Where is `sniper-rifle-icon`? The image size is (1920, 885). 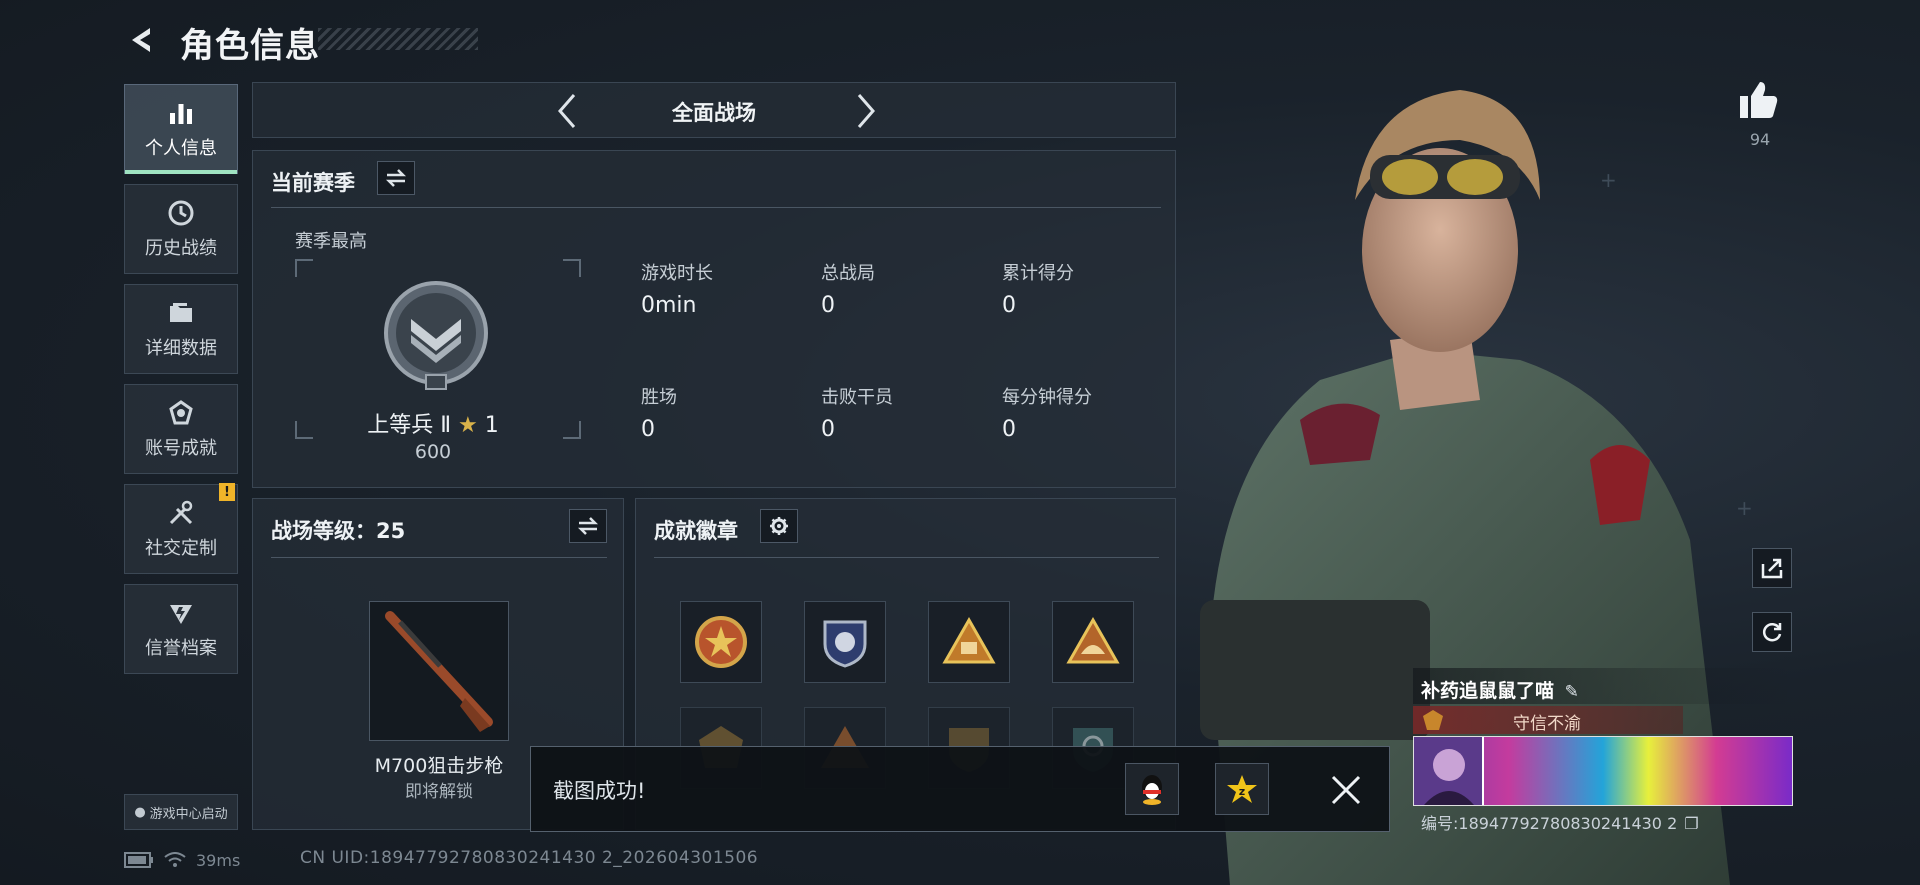 sniper-rifle-icon is located at coordinates (439, 671).